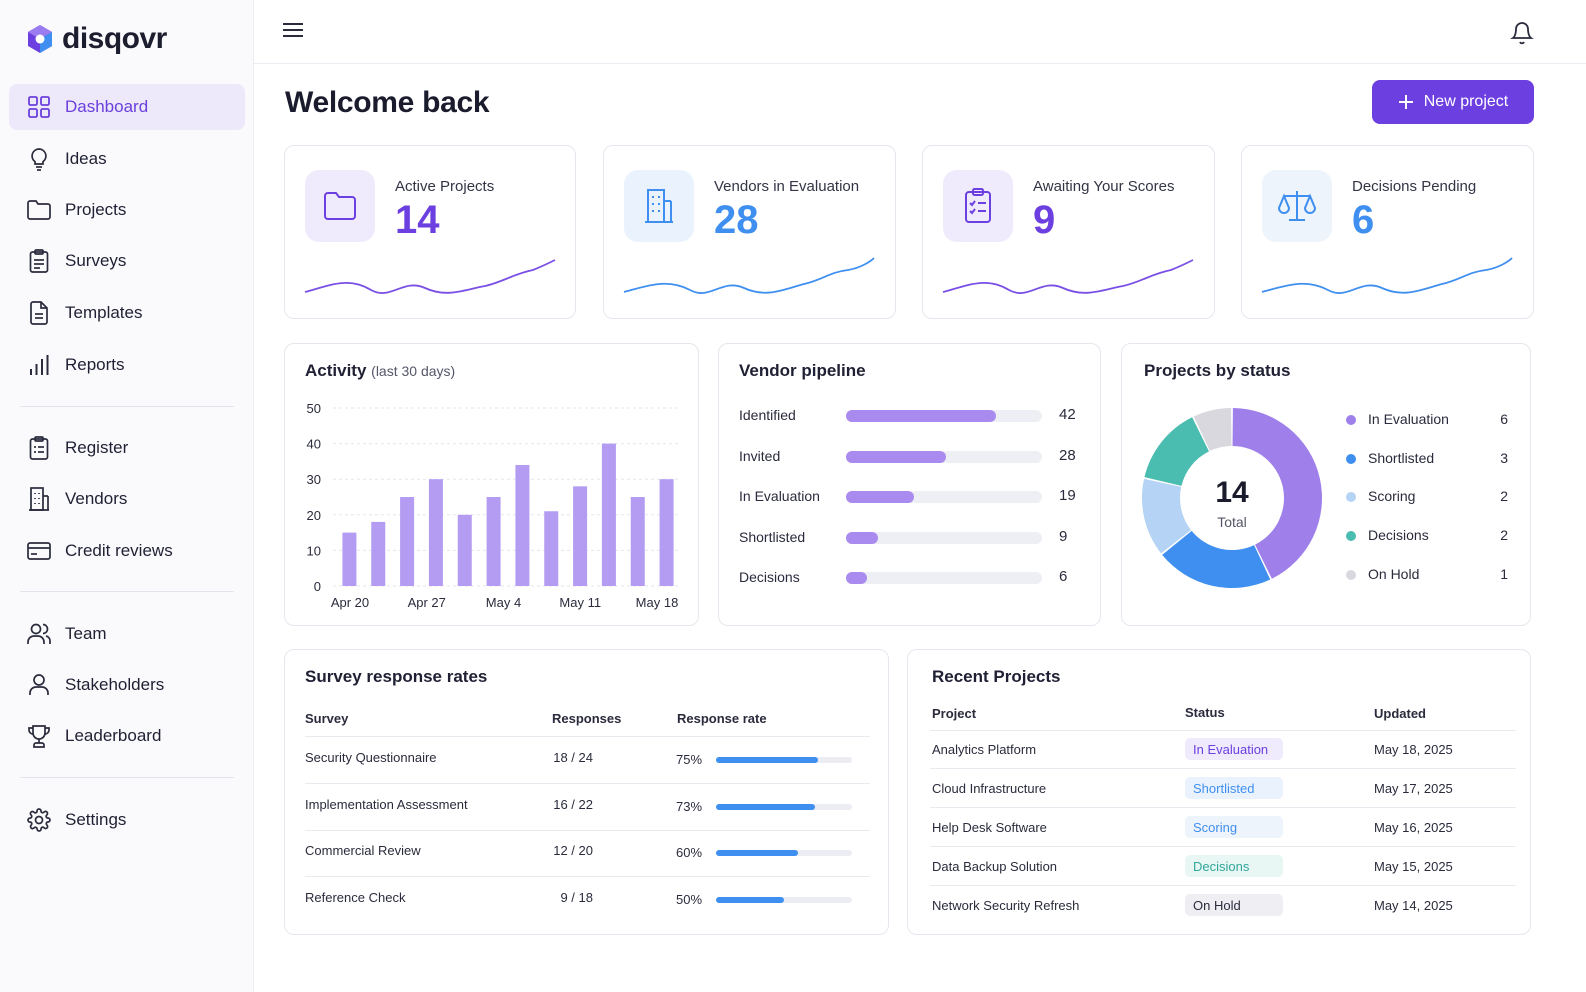 The height and width of the screenshot is (992, 1586). What do you see at coordinates (779, 496) in the screenshot?
I see `pipeline-label: In Evaluation` at bounding box center [779, 496].